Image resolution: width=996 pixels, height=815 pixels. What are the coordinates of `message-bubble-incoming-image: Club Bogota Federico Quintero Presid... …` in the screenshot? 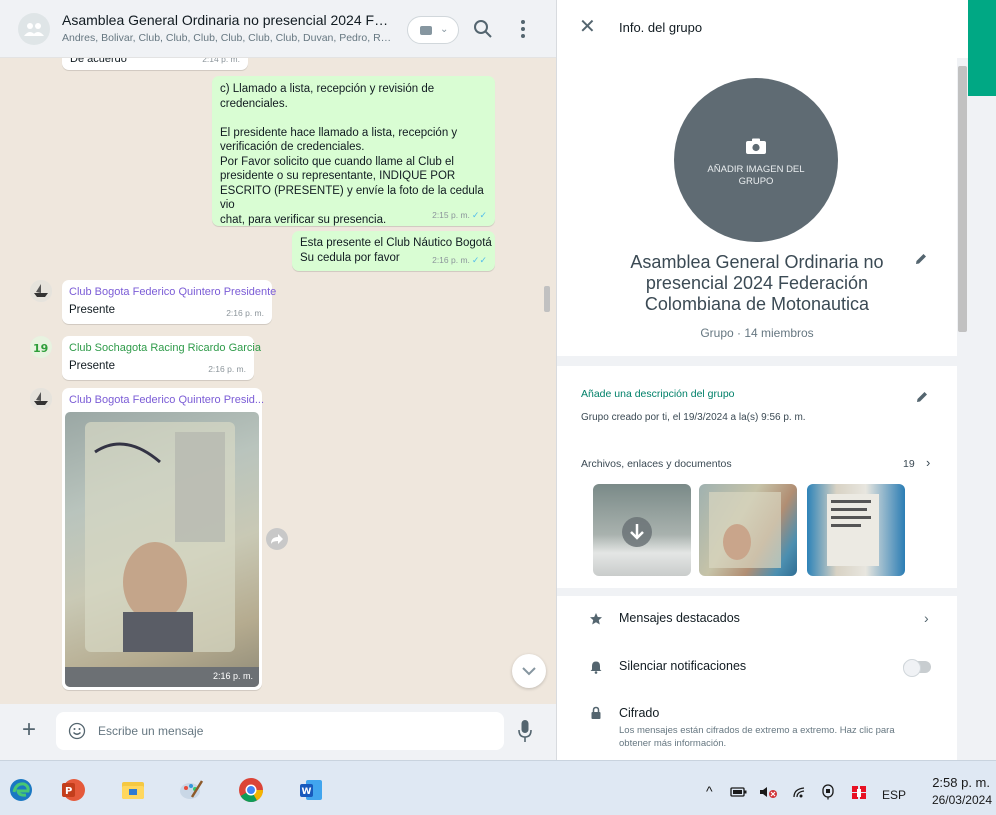 It's located at (163, 539).